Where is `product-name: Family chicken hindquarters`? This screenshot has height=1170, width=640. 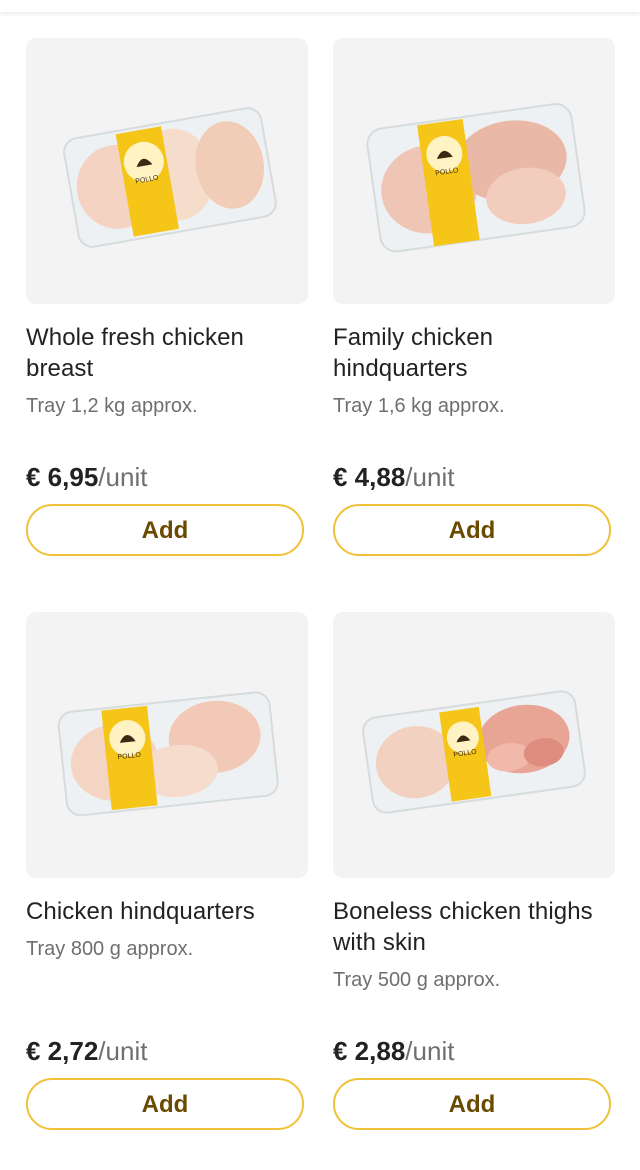 product-name: Family chicken hindquarters is located at coordinates (474, 353).